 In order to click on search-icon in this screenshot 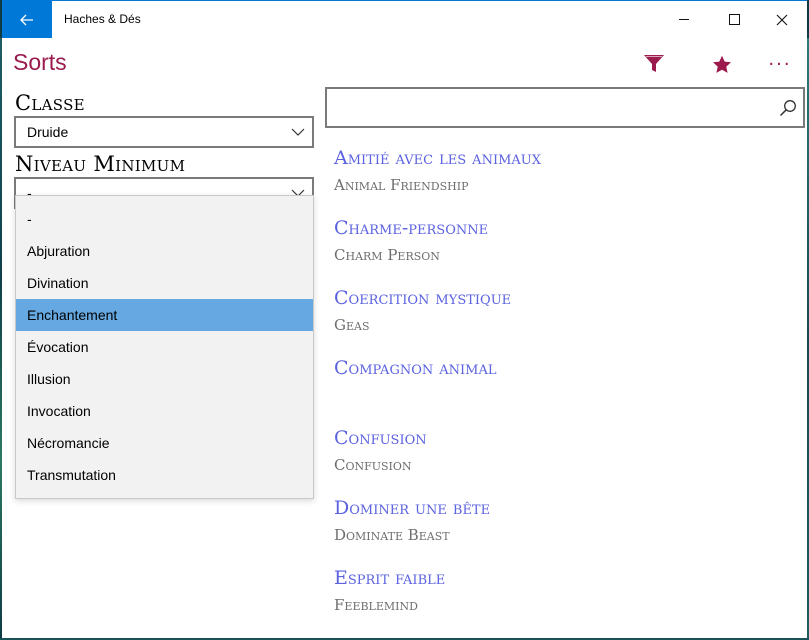, I will do `click(788, 108)`.